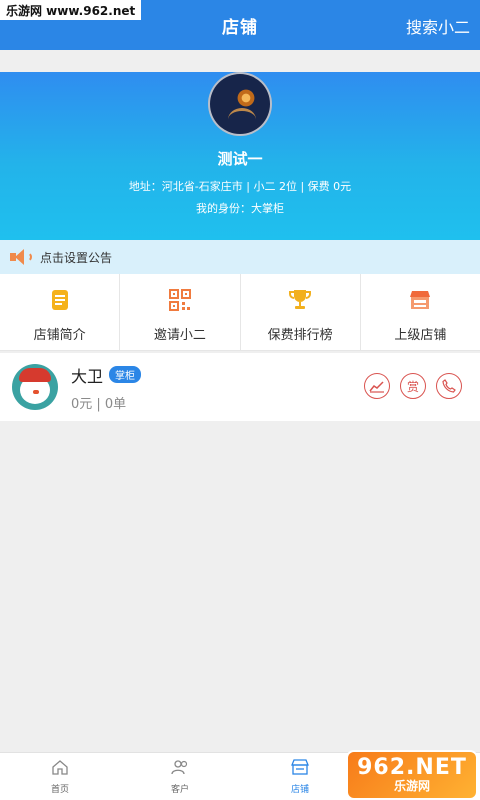 This screenshot has height=800, width=480. What do you see at coordinates (420, 300) in the screenshot?
I see `store-icon` at bounding box center [420, 300].